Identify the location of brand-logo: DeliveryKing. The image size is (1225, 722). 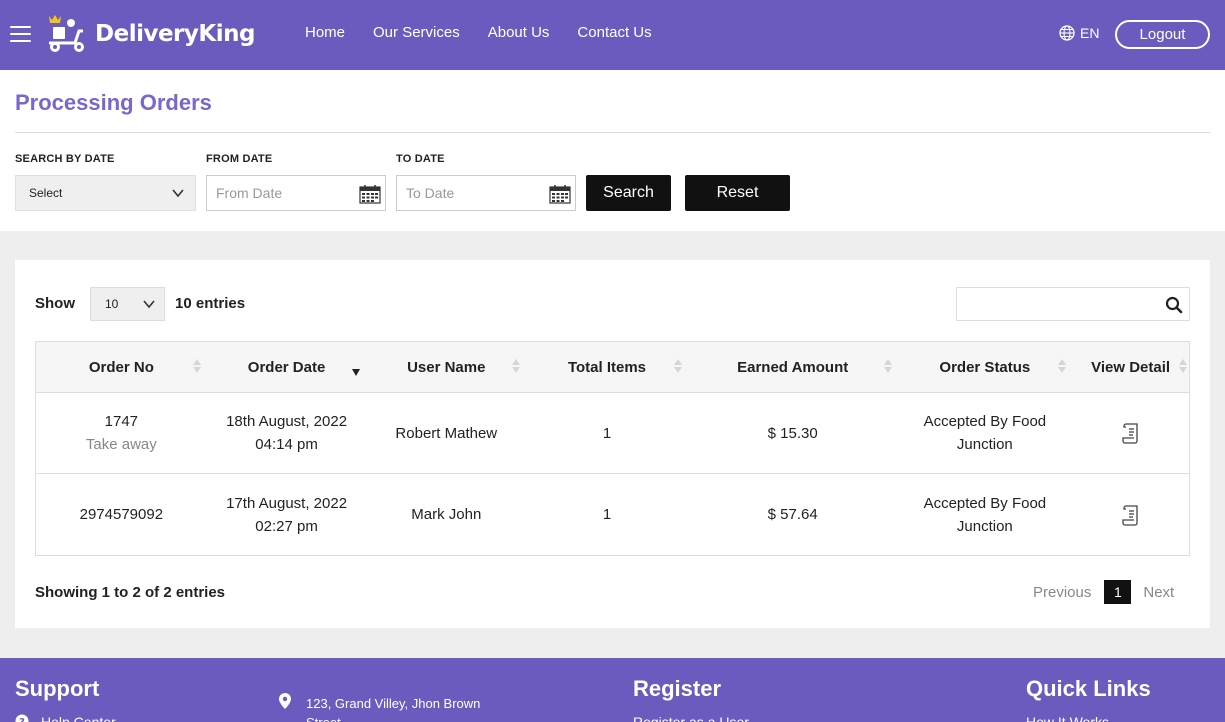
(150, 34).